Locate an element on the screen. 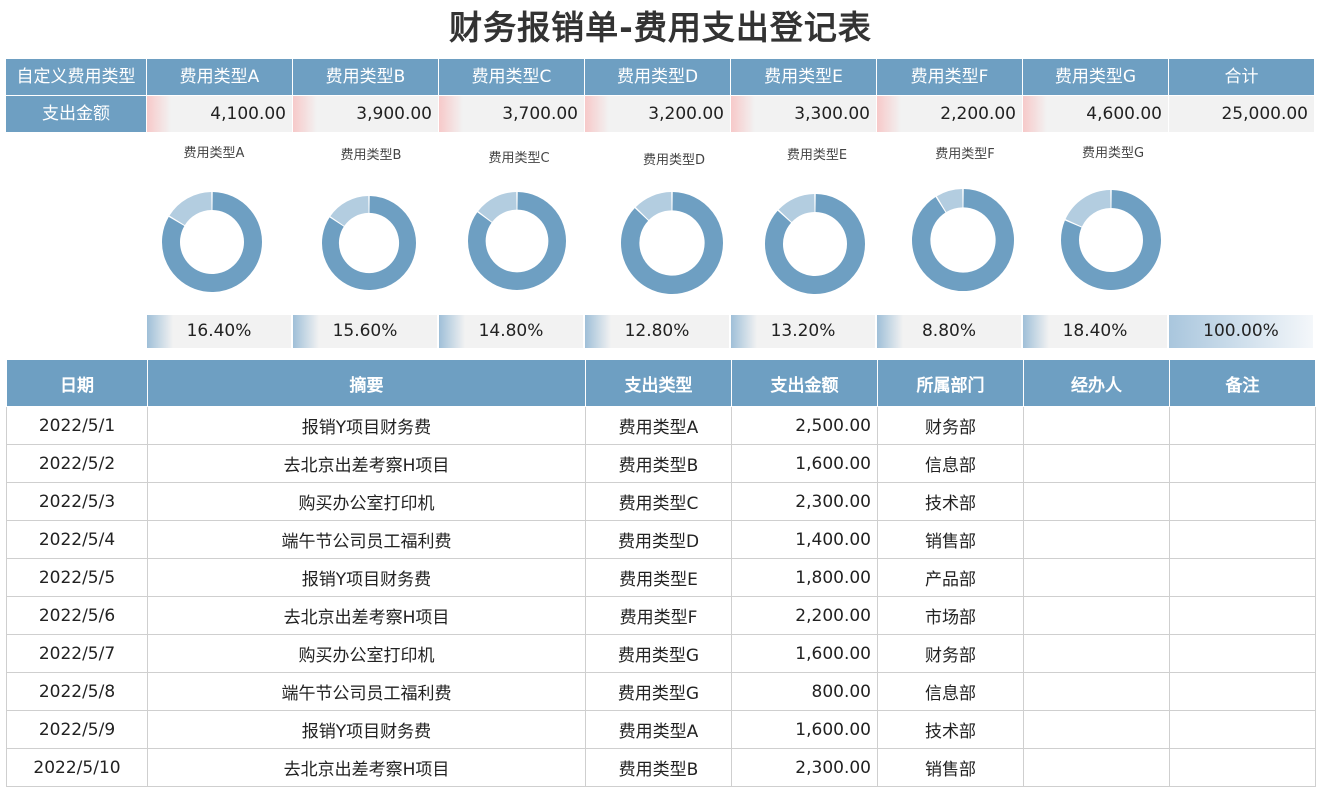 The width and height of the screenshot is (1321, 787). category-header: 费用类型B is located at coordinates (366, 77).